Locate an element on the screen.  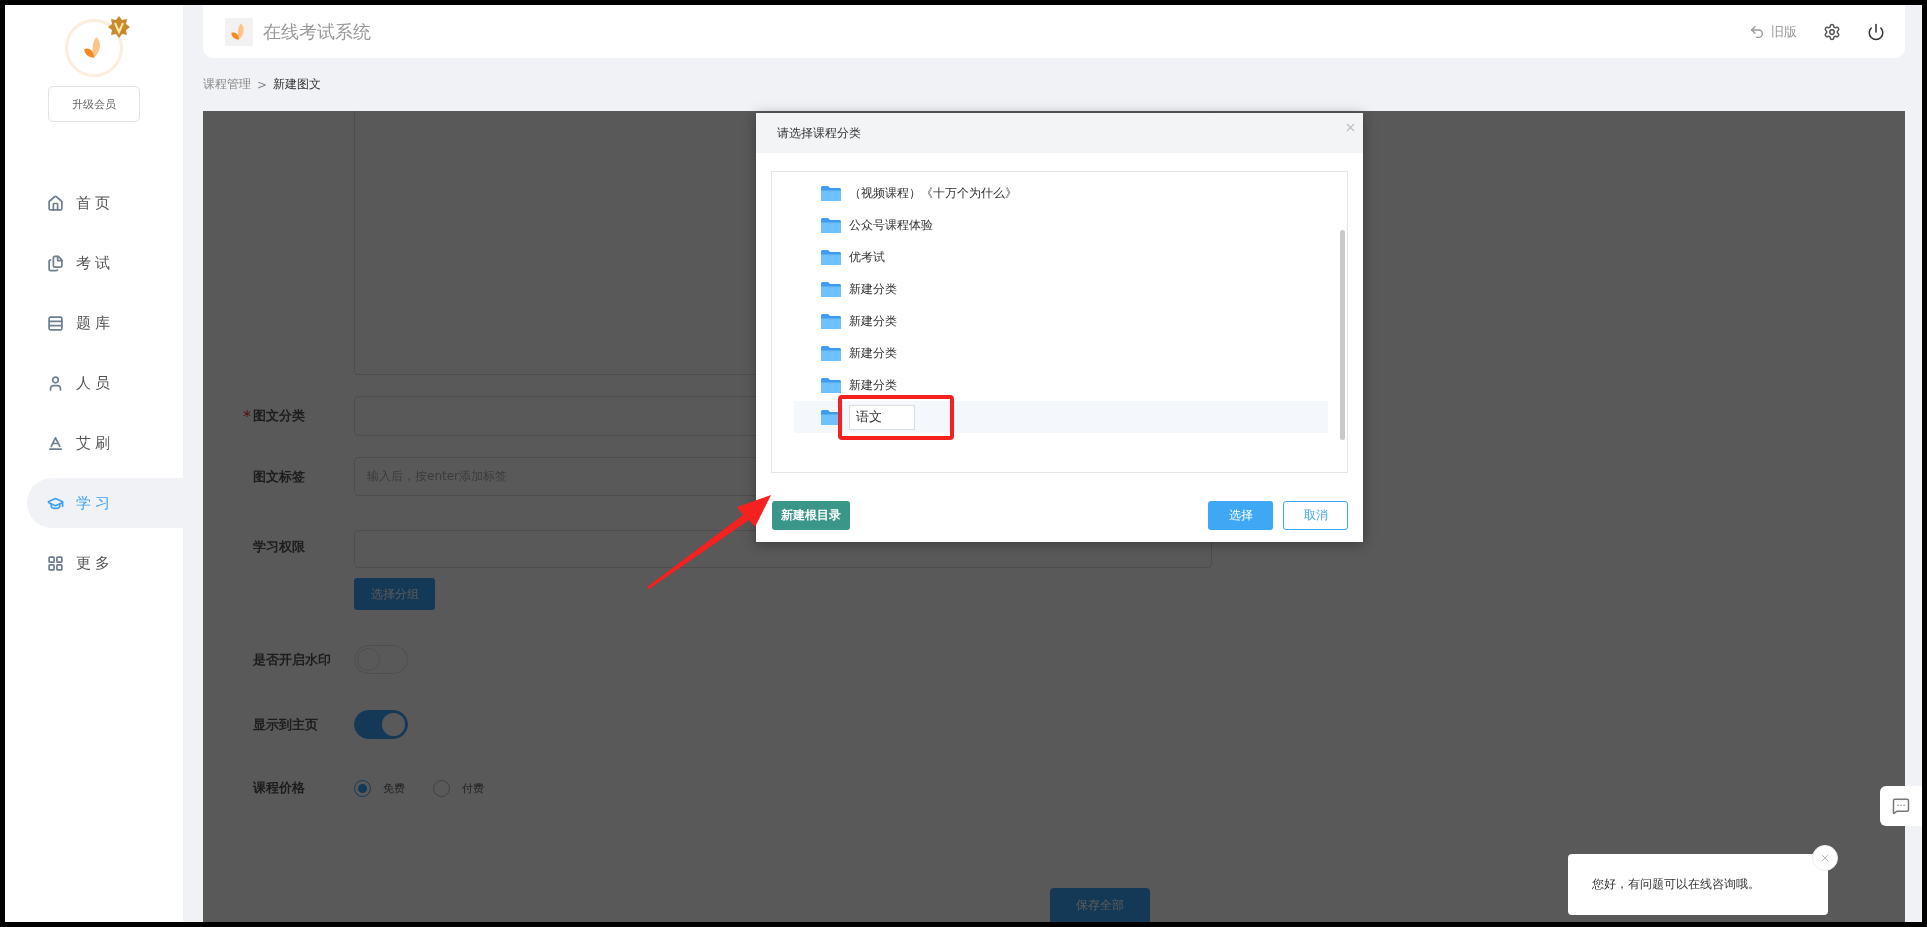
folder-item: （视频课程）《十万个为什么》 is located at coordinates (1061, 193).